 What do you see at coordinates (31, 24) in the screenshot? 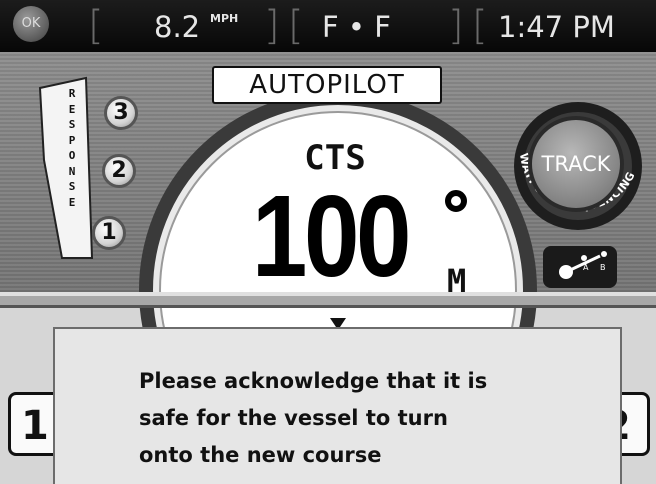
I see `ok-button: OK` at bounding box center [31, 24].